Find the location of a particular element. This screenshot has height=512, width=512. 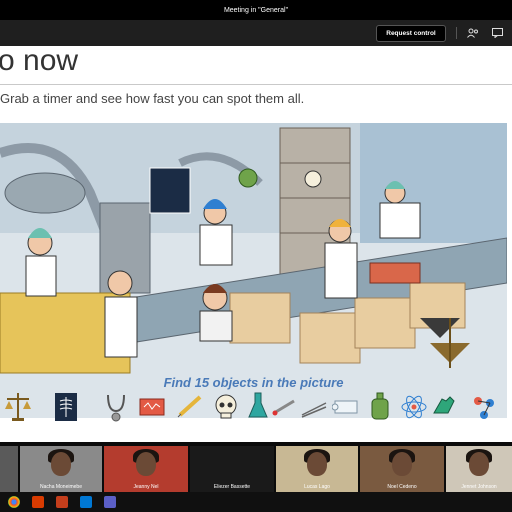

glove-icon is located at coordinates (444, 405).